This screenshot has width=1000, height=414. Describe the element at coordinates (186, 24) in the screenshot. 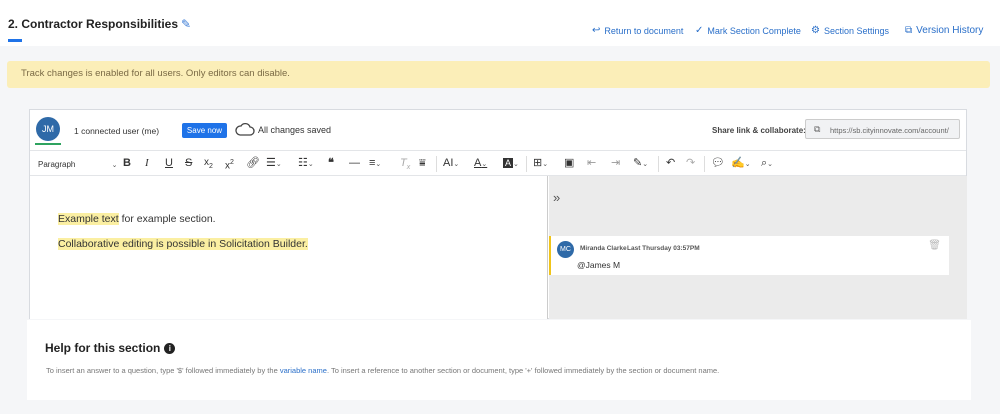

I see `pencil-icon: ✎` at that location.